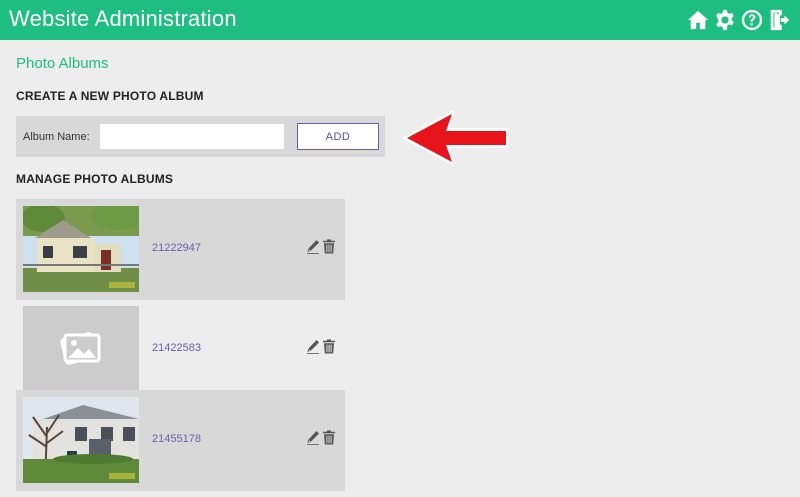 This screenshot has width=800, height=497. I want to click on home-icon, so click(697, 20).